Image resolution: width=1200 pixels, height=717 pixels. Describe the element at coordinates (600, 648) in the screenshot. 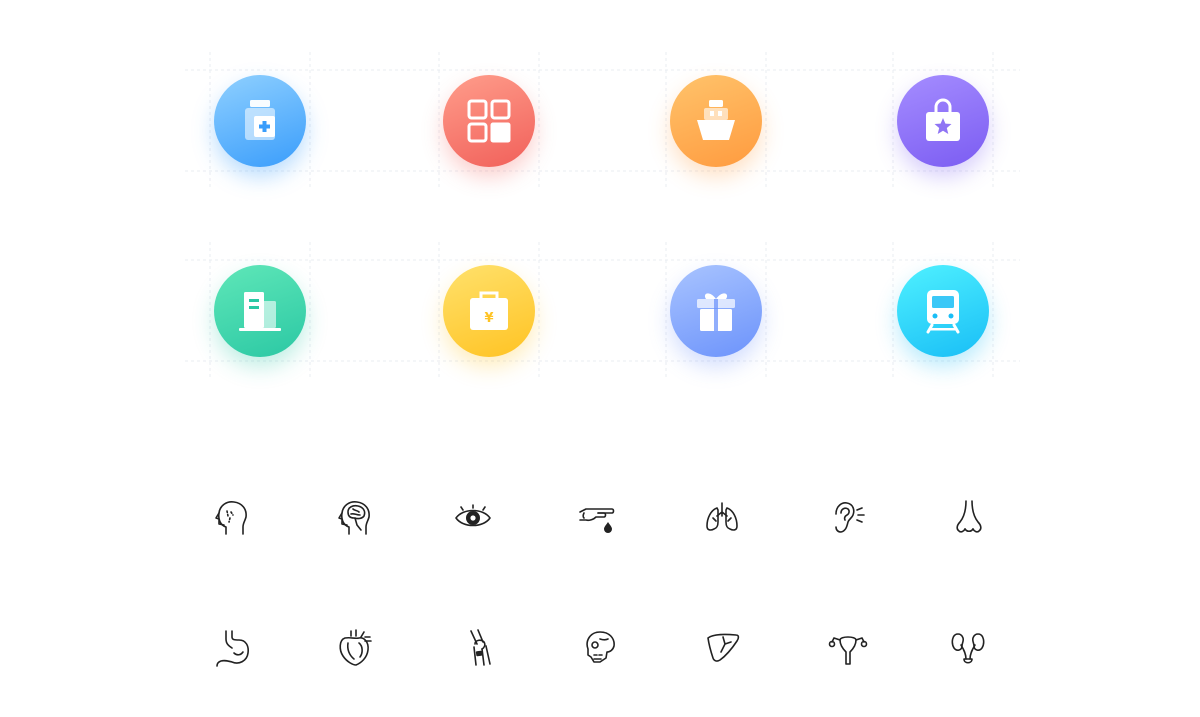

I see `skull-icon` at that location.